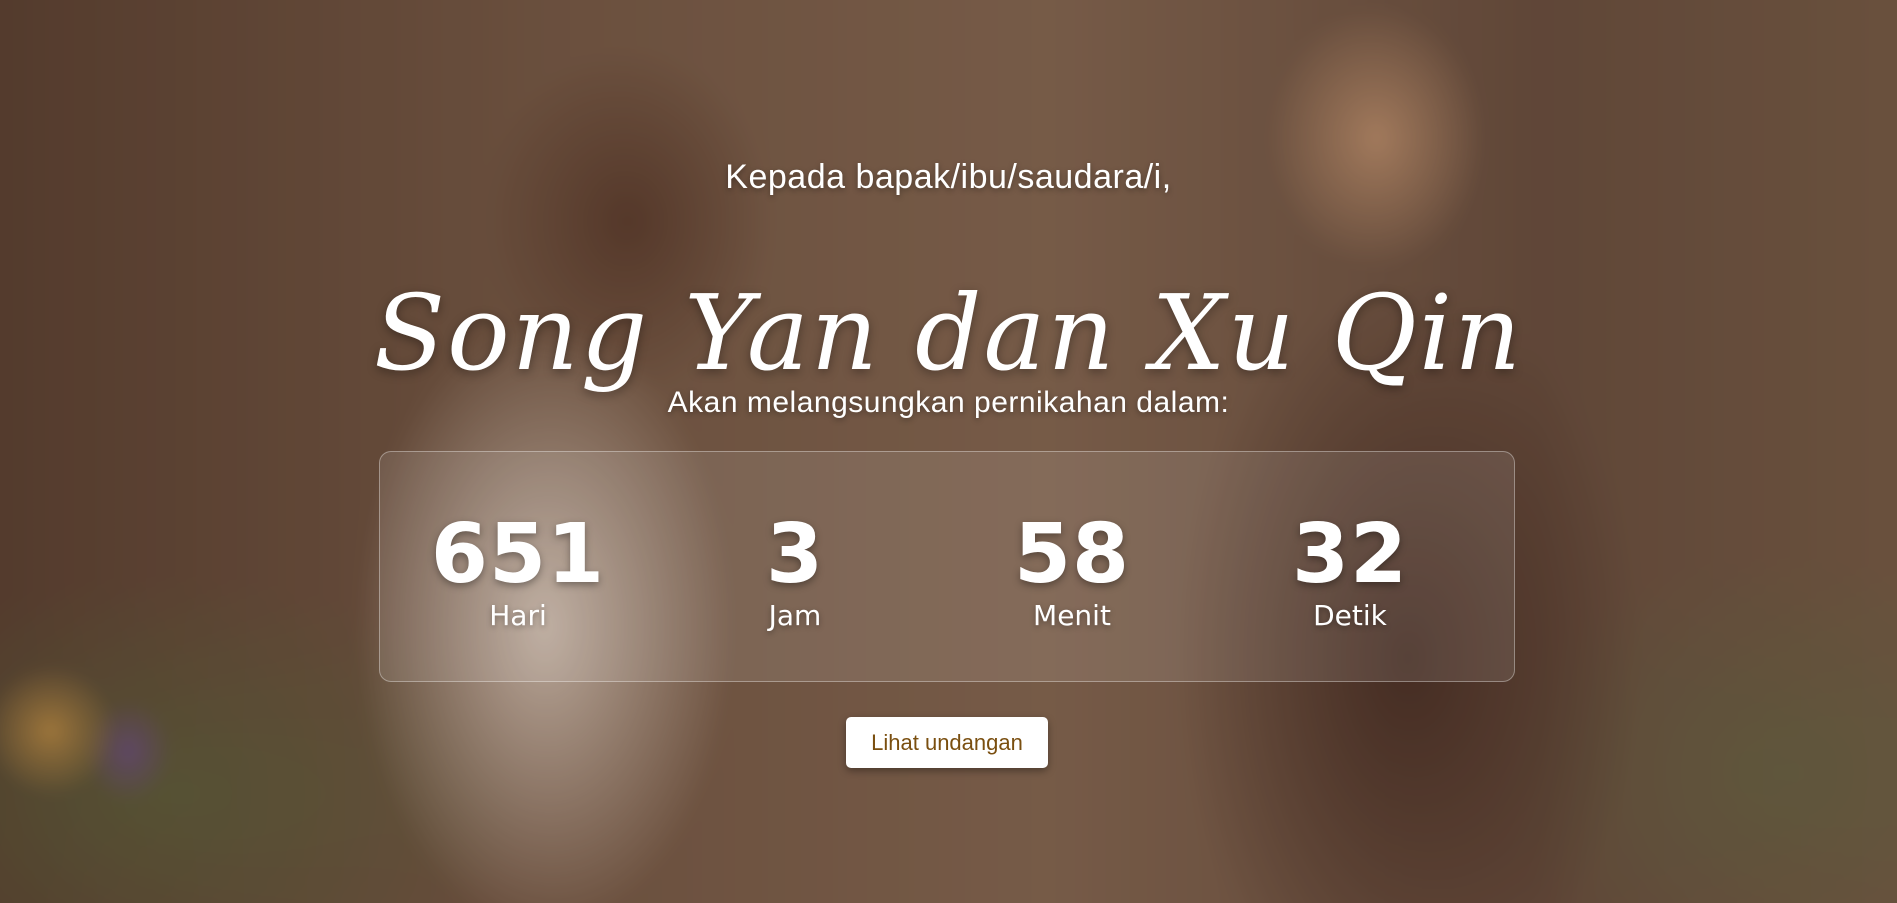 This screenshot has width=1897, height=903. I want to click on countdown-seconds-label: Detik, so click(1350, 615).